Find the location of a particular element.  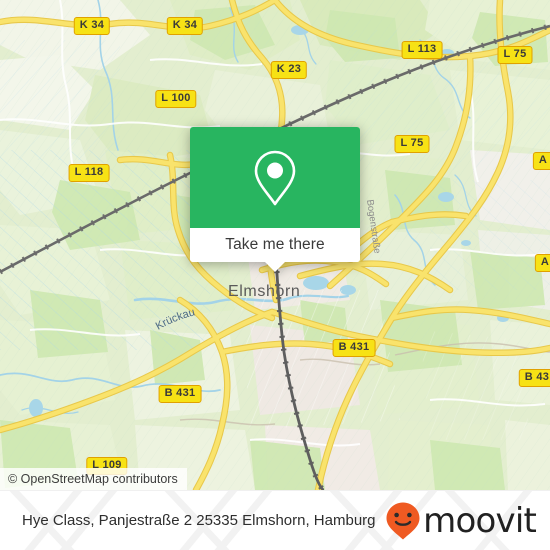

popup-card-body: Take me there is located at coordinates (275, 194).